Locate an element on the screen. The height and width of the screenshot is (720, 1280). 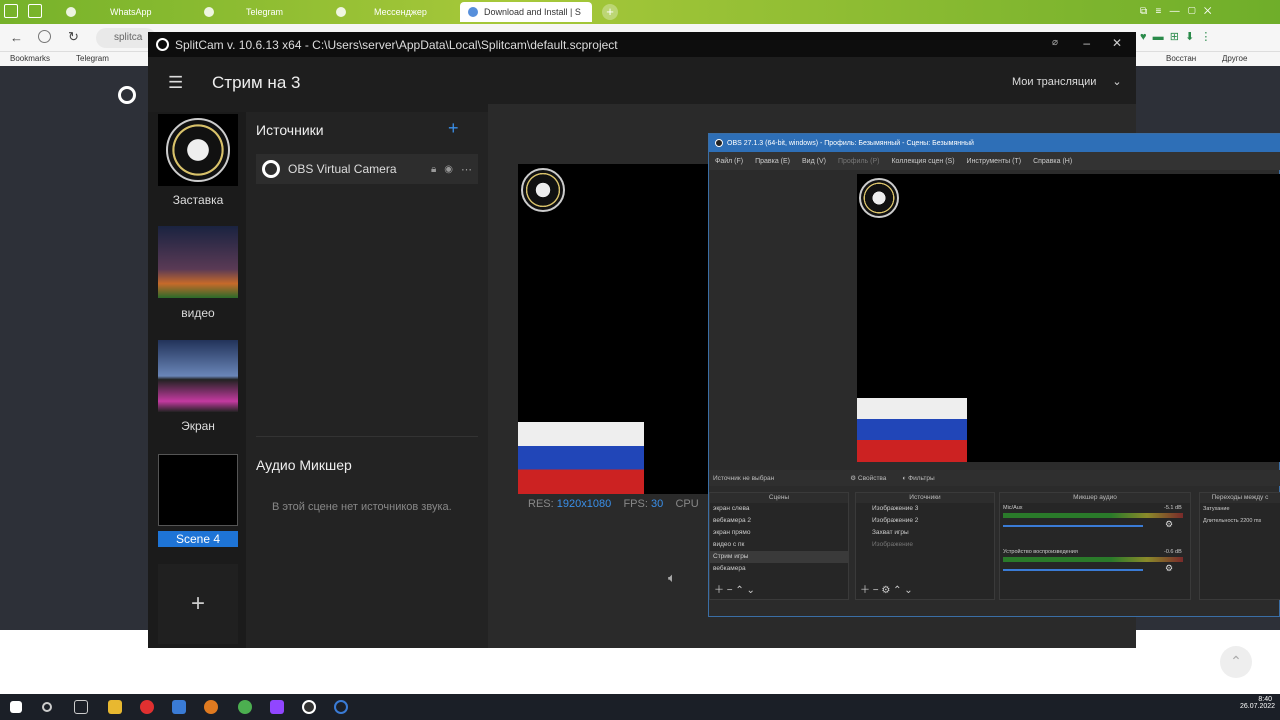
menu-scene-collection: Коллекция сцен (S) is located at coordinates (922, 161).